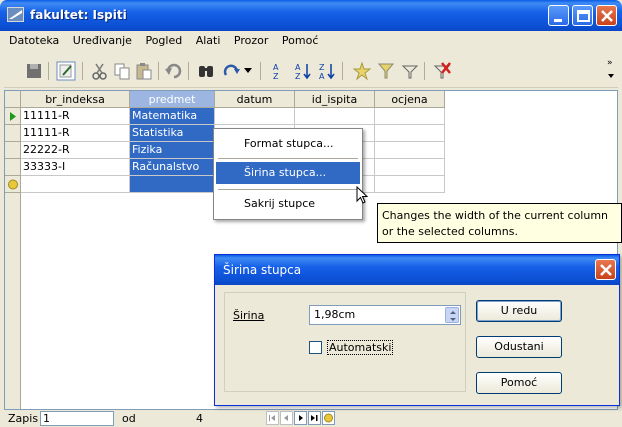 The width and height of the screenshot is (622, 427). What do you see at coordinates (519, 311) in the screenshot?
I see `ok-button: U redu` at bounding box center [519, 311].